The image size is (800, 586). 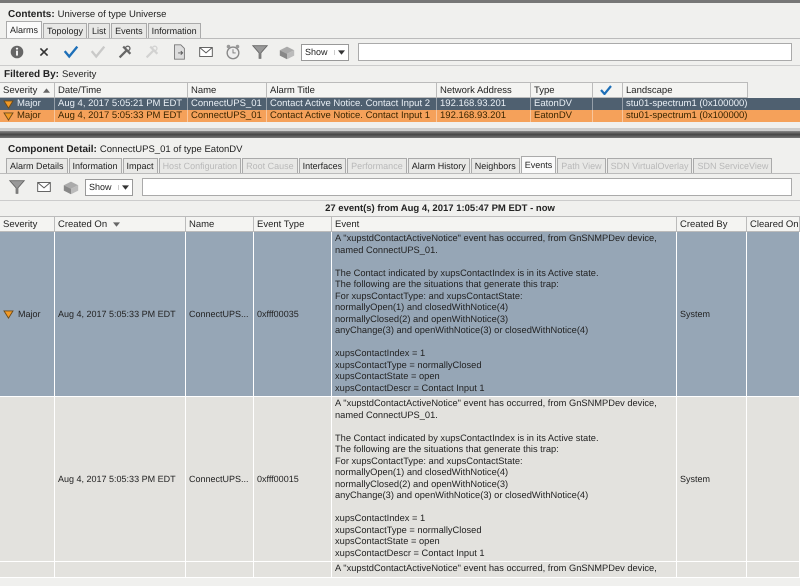 What do you see at coordinates (125, 52) in the screenshot?
I see `wrench-icon` at bounding box center [125, 52].